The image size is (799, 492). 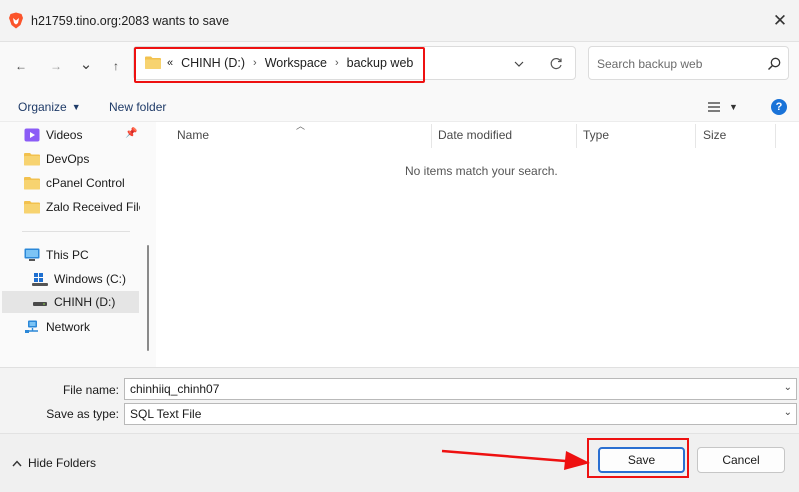 I want to click on sidebar-item-label: DevOps, so click(x=68, y=159).